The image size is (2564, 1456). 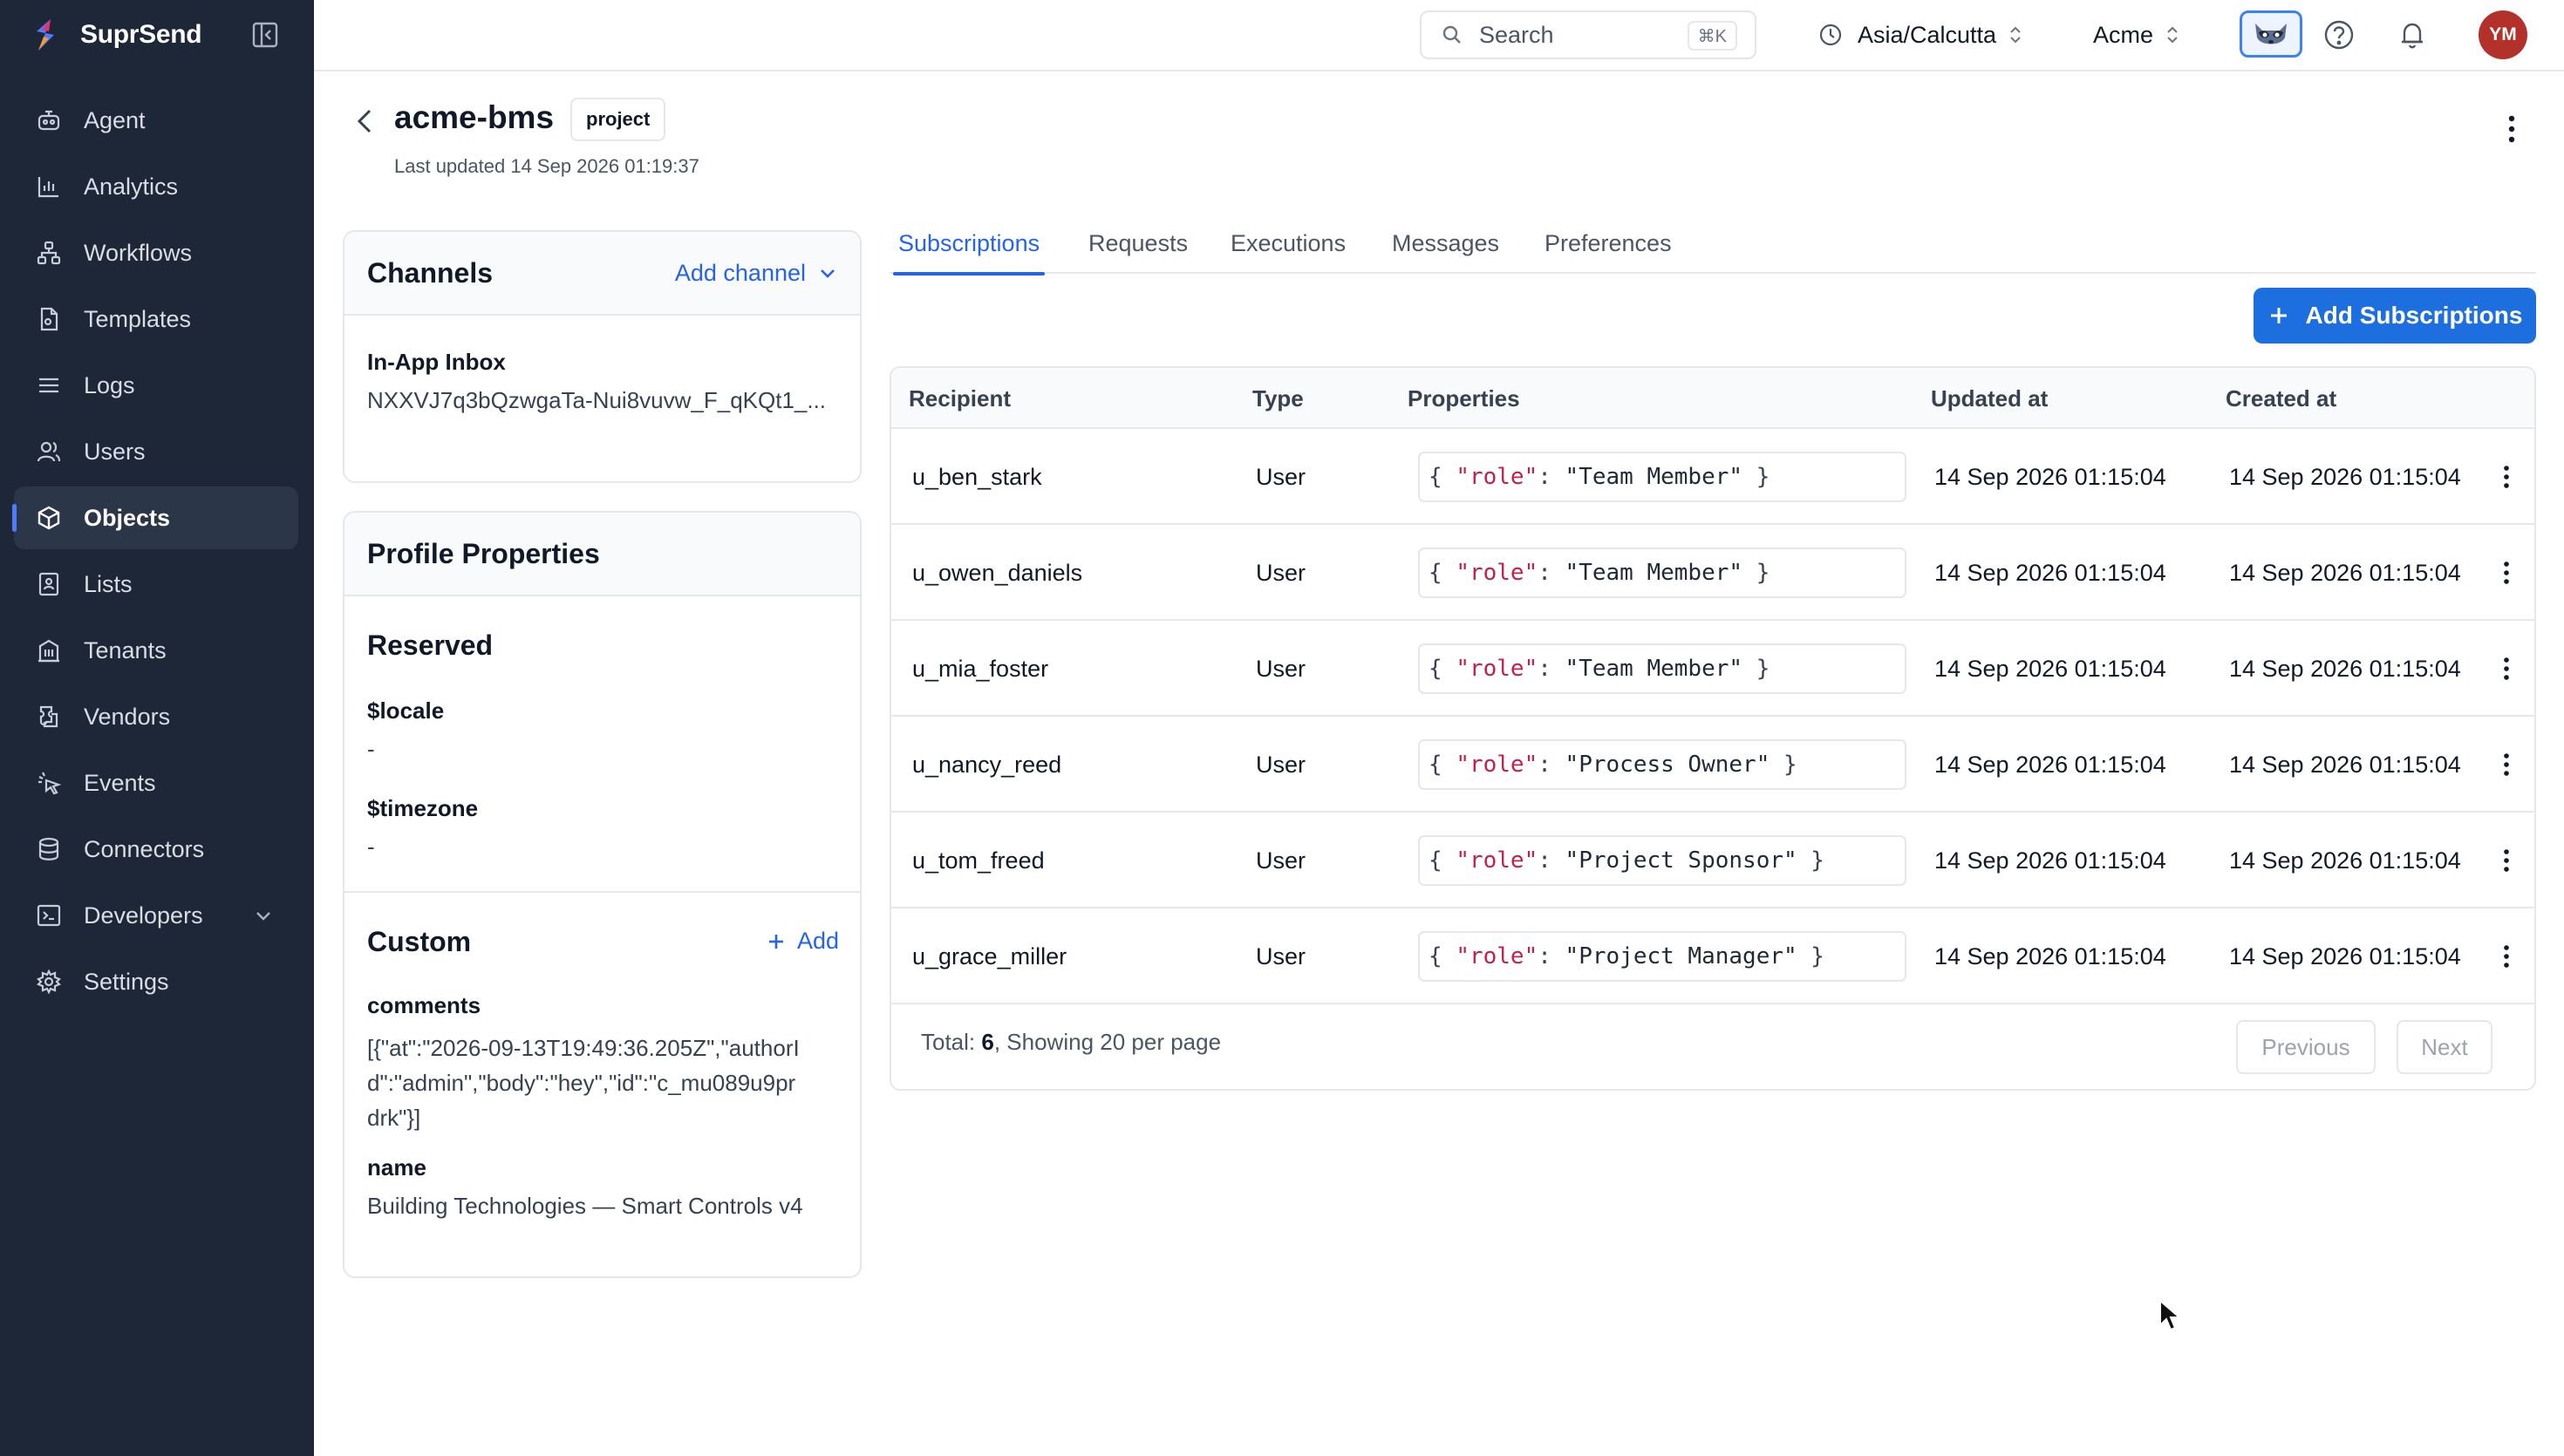 I want to click on sidebar-item-settings: Settings, so click(x=156, y=981).